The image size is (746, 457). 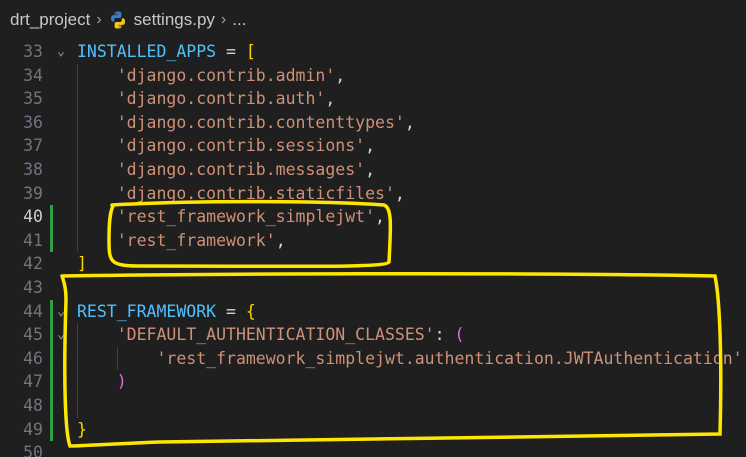 What do you see at coordinates (33, 122) in the screenshot?
I see `line-number: 36` at bounding box center [33, 122].